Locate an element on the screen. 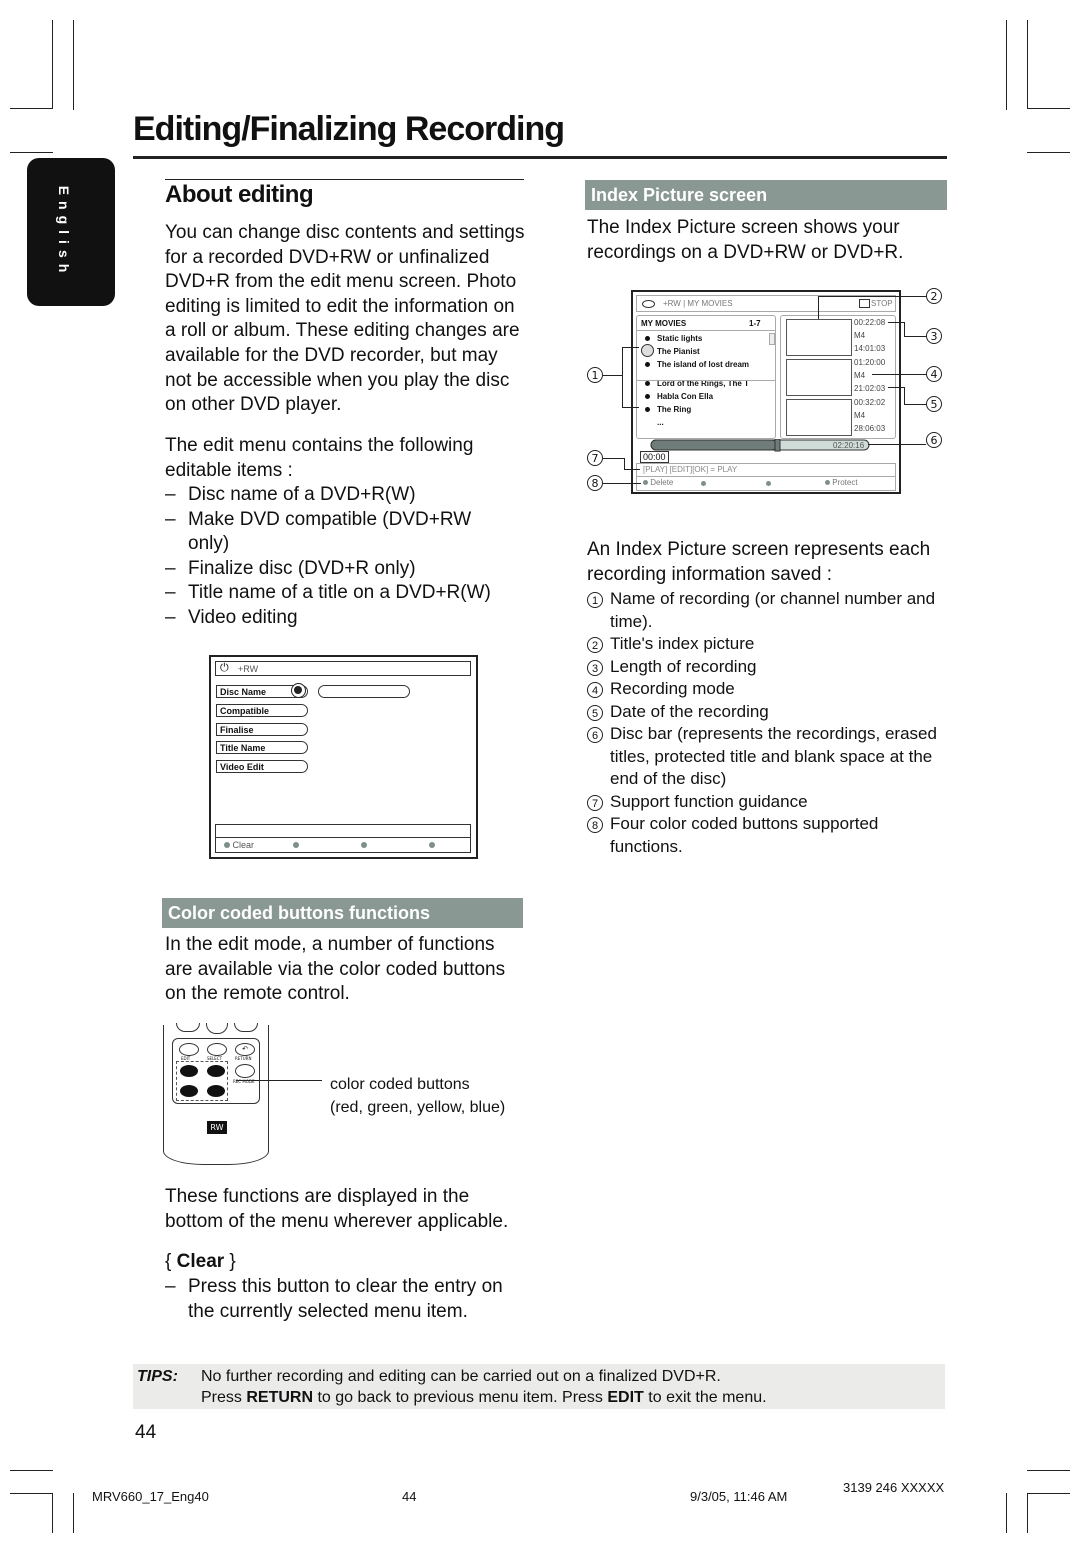  color-button-delete: Delete is located at coordinates (658, 483).